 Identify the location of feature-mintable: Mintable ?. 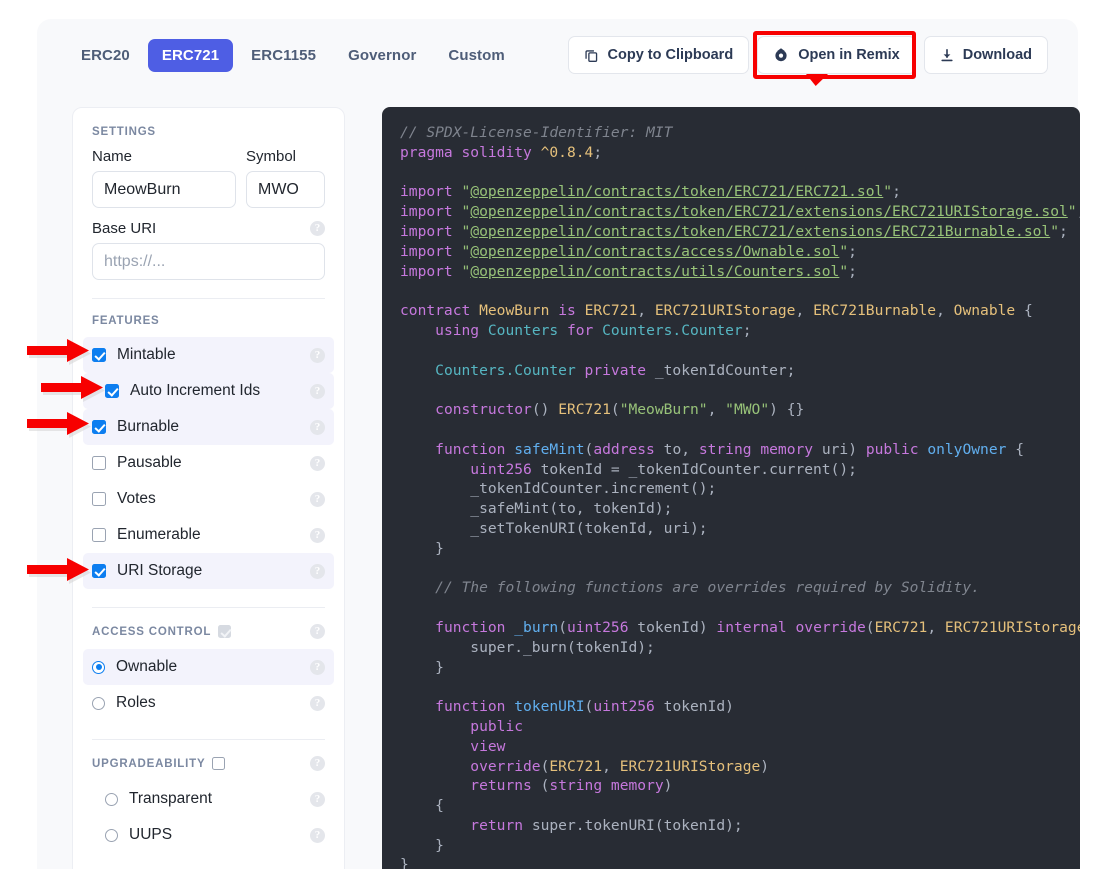
(208, 355).